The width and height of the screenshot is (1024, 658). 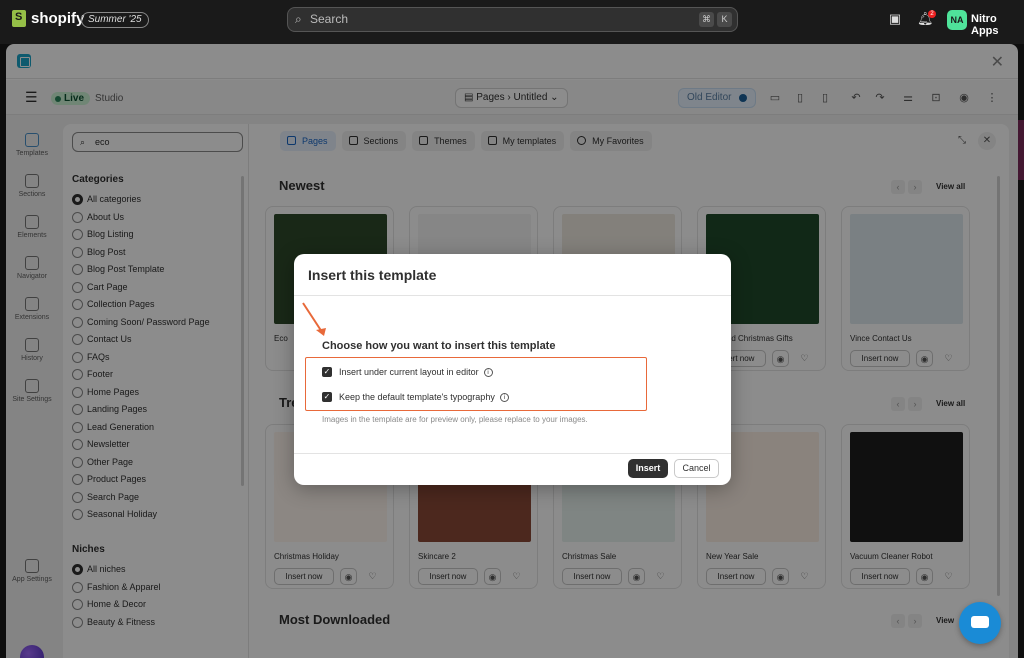 I want to click on chat-icon, so click(x=980, y=623).